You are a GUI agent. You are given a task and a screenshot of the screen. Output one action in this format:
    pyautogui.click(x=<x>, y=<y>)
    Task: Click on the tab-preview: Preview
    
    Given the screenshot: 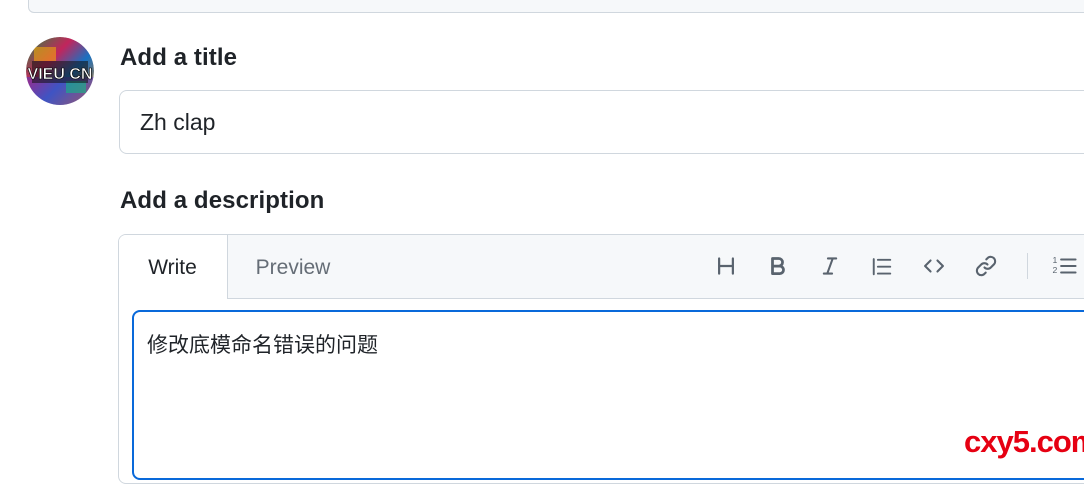 What is the action you would take?
    pyautogui.click(x=293, y=266)
    